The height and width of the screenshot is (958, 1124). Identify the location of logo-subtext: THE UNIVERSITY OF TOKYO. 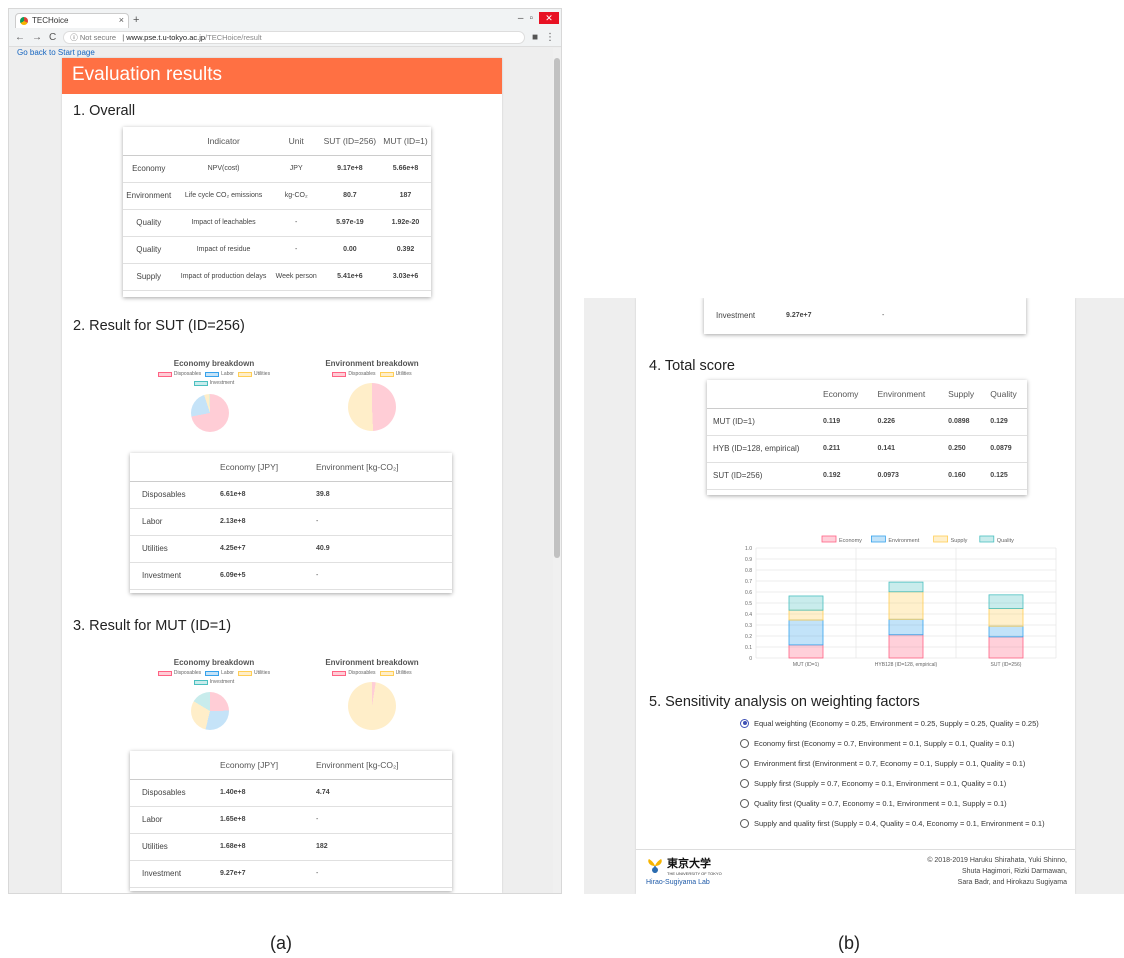
(694, 873).